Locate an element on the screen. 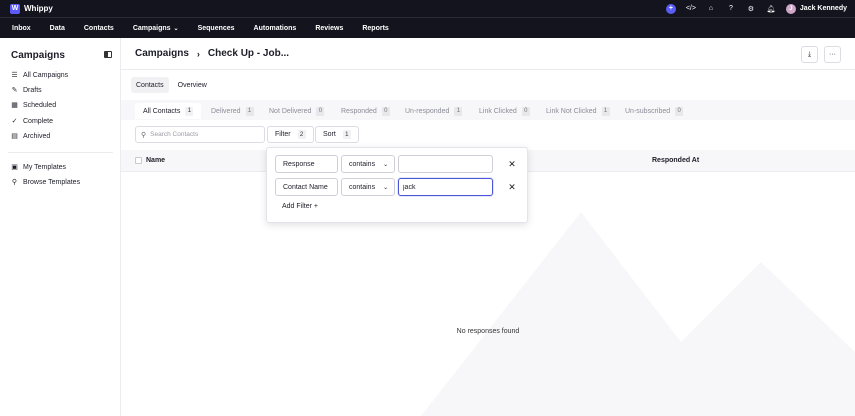 This screenshot has width=855, height=416. tab-un-responded: Un-responded 1 is located at coordinates (434, 111).